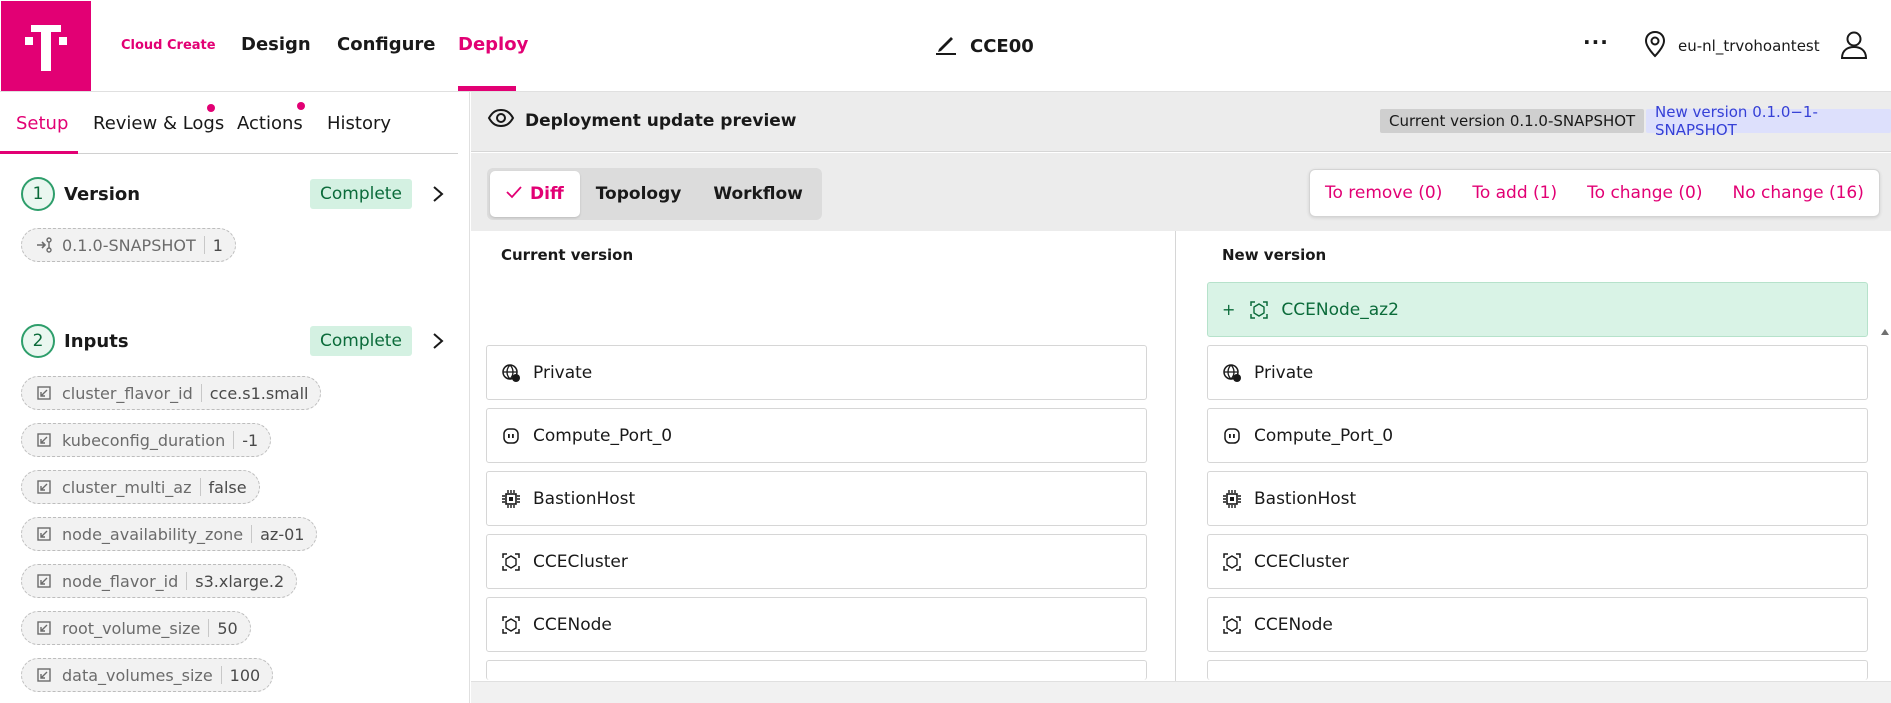 This screenshot has width=1891, height=703. What do you see at coordinates (1885, 332) in the screenshot?
I see `scroll-up-arrow-icon` at bounding box center [1885, 332].